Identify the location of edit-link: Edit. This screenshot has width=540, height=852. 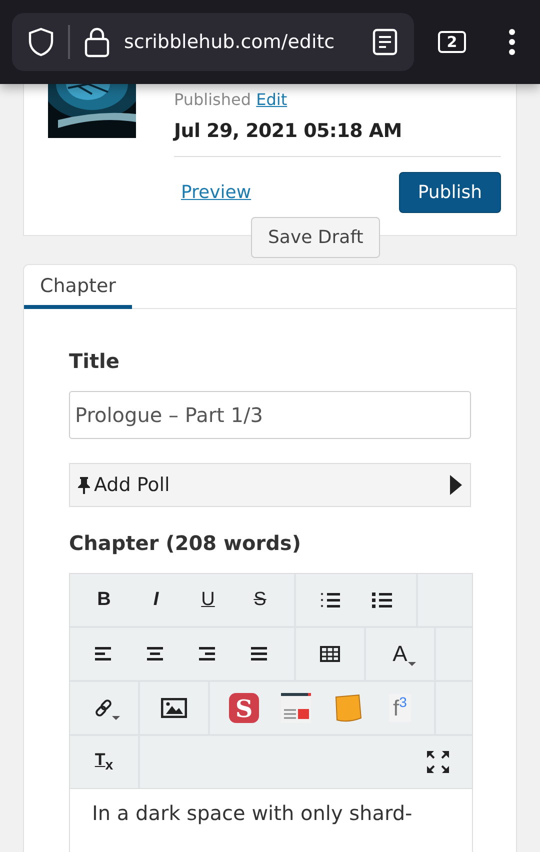
(272, 99).